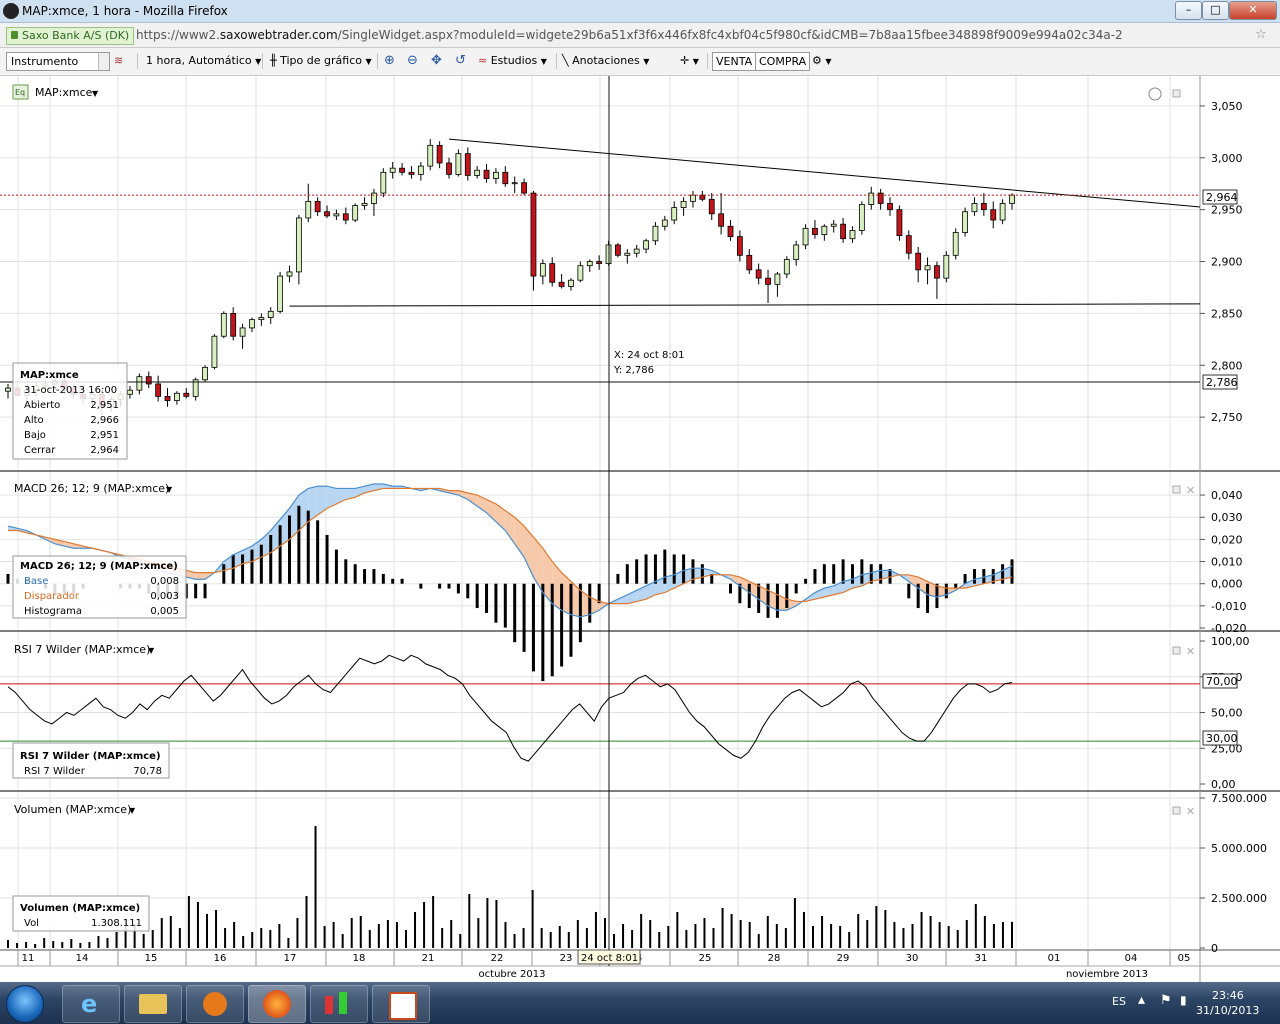 Image resolution: width=1280 pixels, height=1024 pixels. Describe the element at coordinates (689, 61) in the screenshot. I see `crosshair-tool: ✛ ▼` at that location.